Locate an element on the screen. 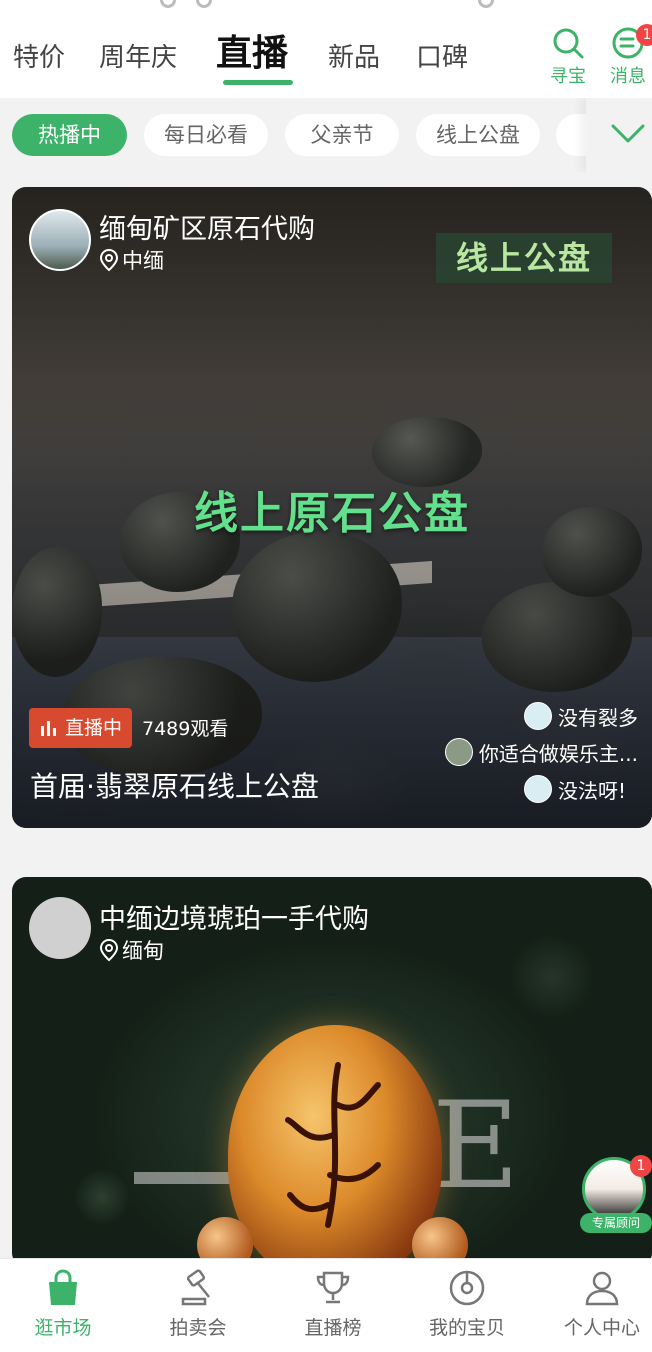 This screenshot has width=652, height=1352. nav-label: 直播榜 is located at coordinates (333, 1328).